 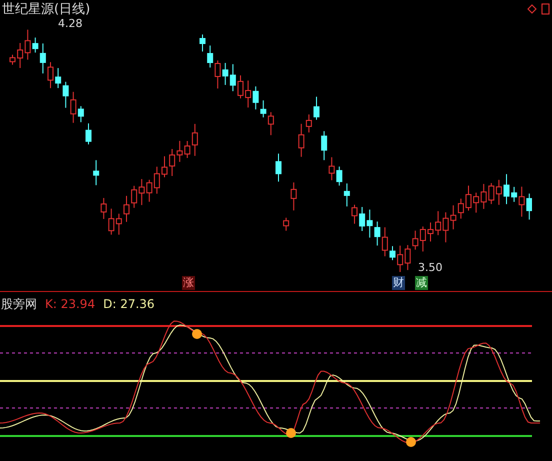 What do you see at coordinates (129, 304) in the screenshot?
I see `d-value: D: 27.36` at bounding box center [129, 304].